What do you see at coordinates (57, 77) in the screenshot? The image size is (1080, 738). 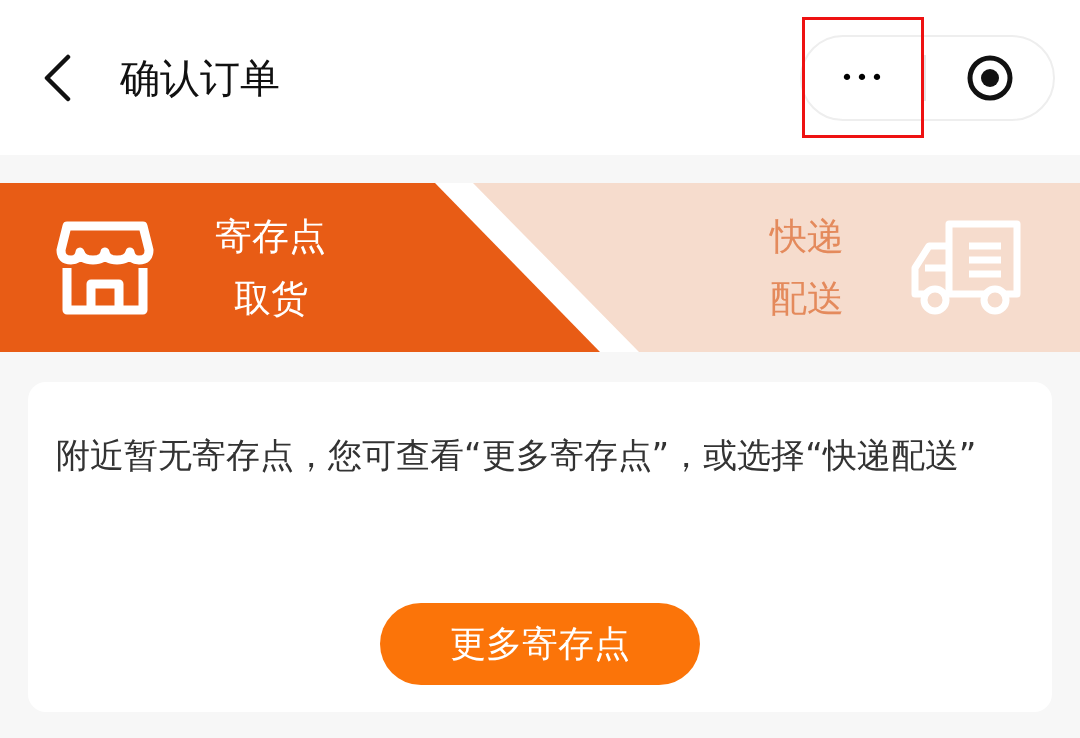 I see `back-icon` at bounding box center [57, 77].